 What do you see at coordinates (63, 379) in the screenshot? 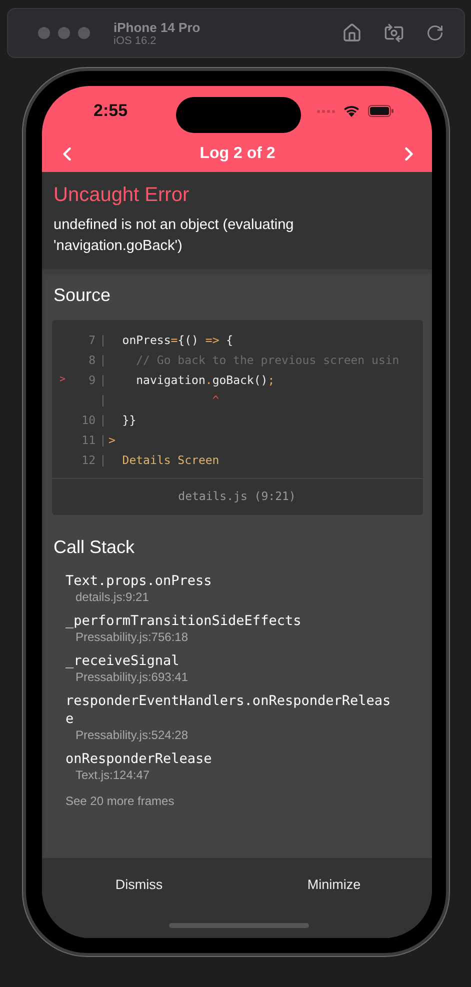
I see `error-line-marker: >` at bounding box center [63, 379].